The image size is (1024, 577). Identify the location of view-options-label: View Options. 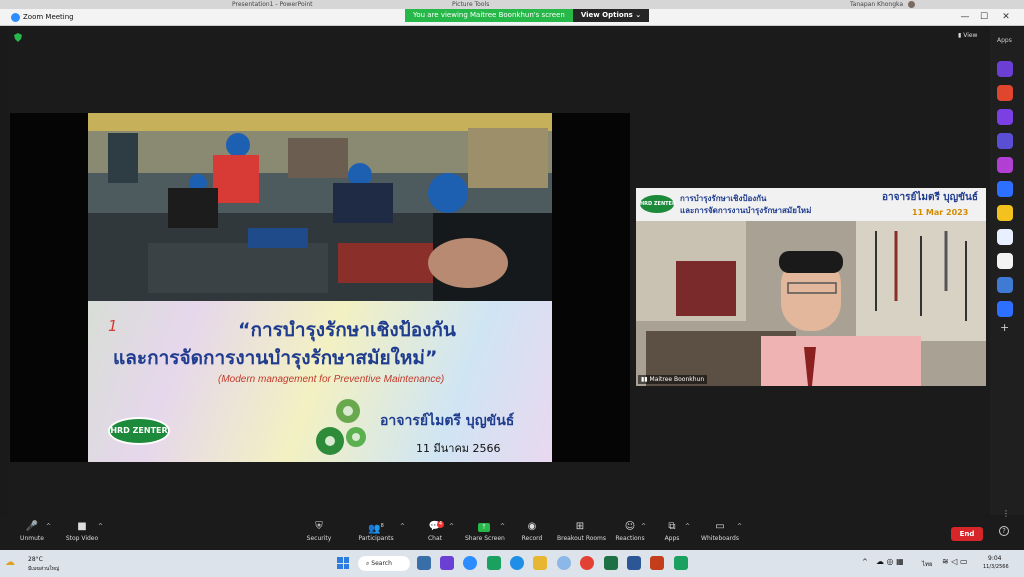
(606, 15).